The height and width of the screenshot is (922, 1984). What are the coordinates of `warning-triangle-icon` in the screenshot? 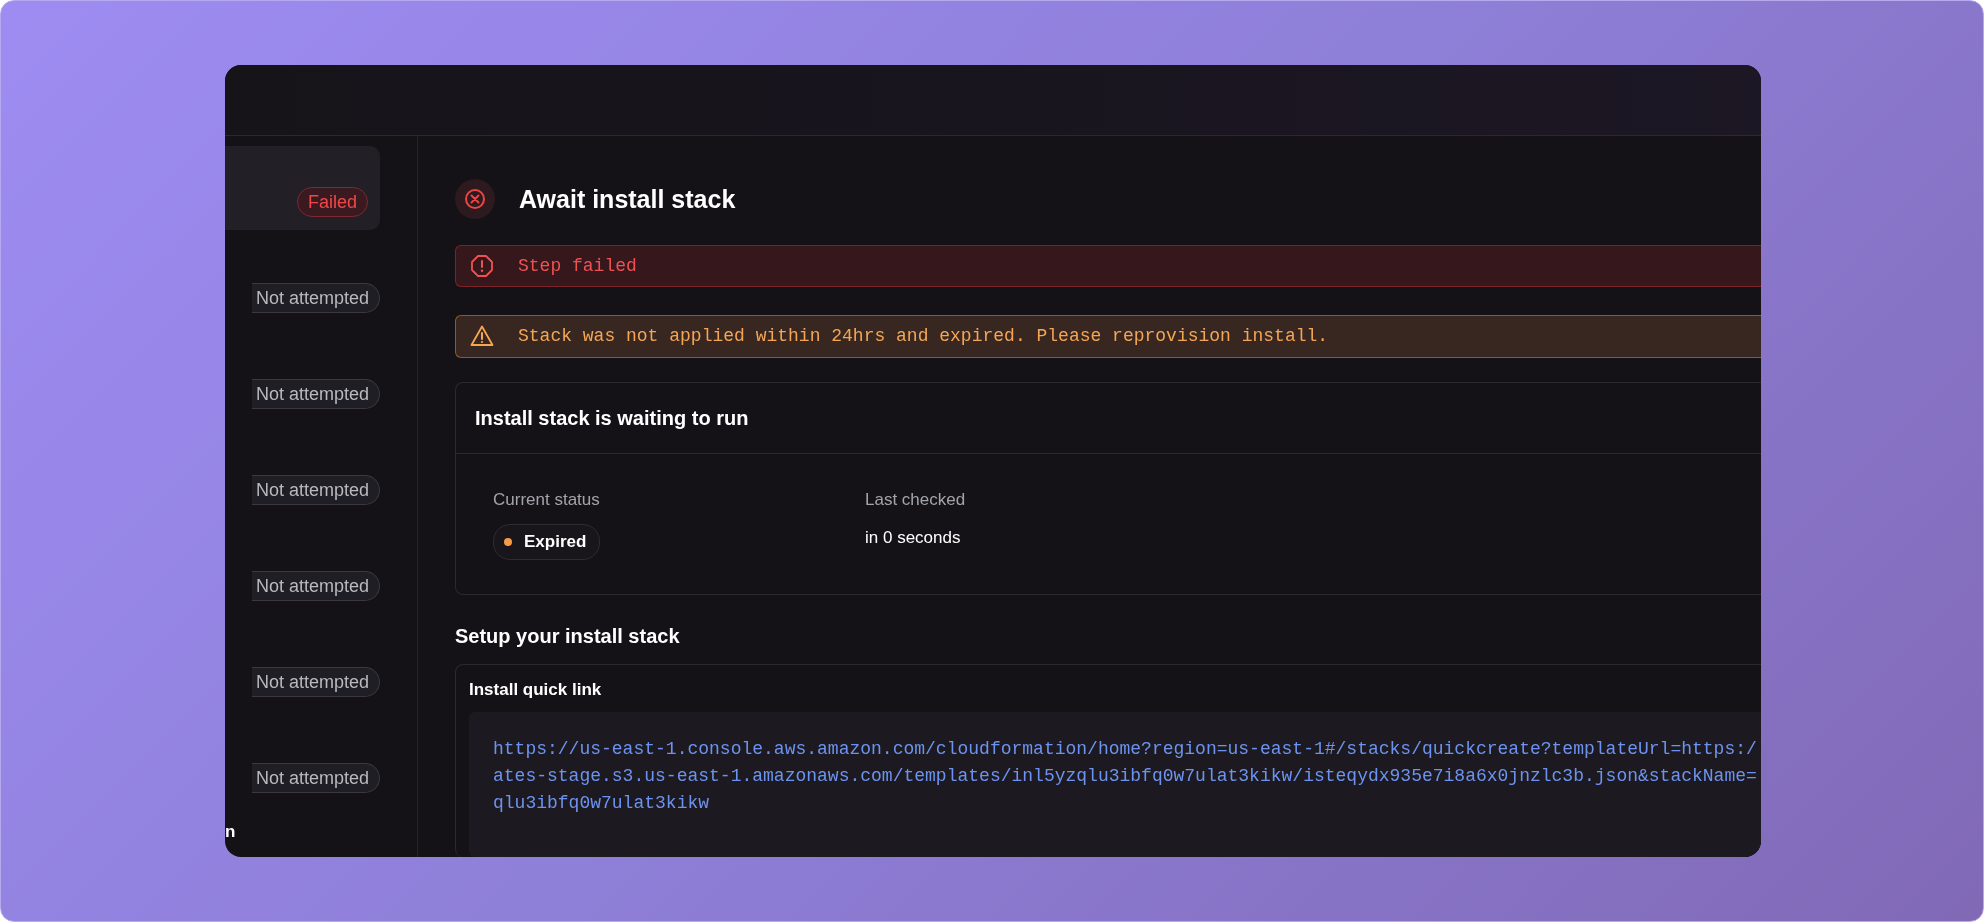 It's located at (482, 336).